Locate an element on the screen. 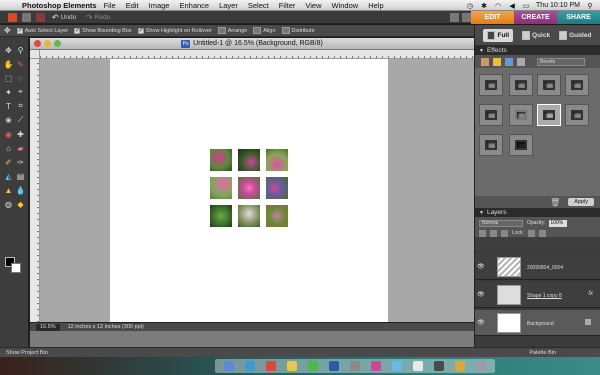 Image resolution: width=600 pixels, height=375 pixels. clock: Thu 10:10 PM is located at coordinates (558, 5).